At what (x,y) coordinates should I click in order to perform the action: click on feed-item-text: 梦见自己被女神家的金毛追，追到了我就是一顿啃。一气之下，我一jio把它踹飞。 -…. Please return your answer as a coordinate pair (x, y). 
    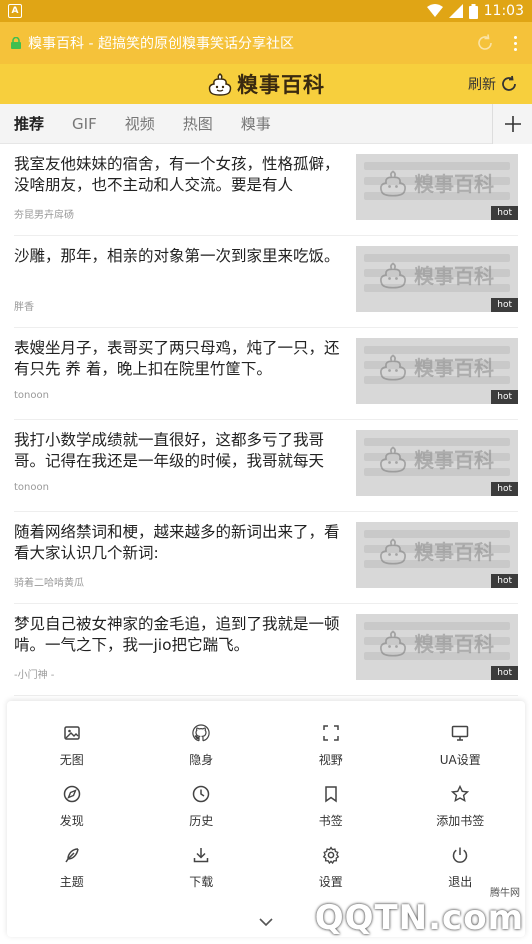
    Looking at the image, I should click on (185, 654).